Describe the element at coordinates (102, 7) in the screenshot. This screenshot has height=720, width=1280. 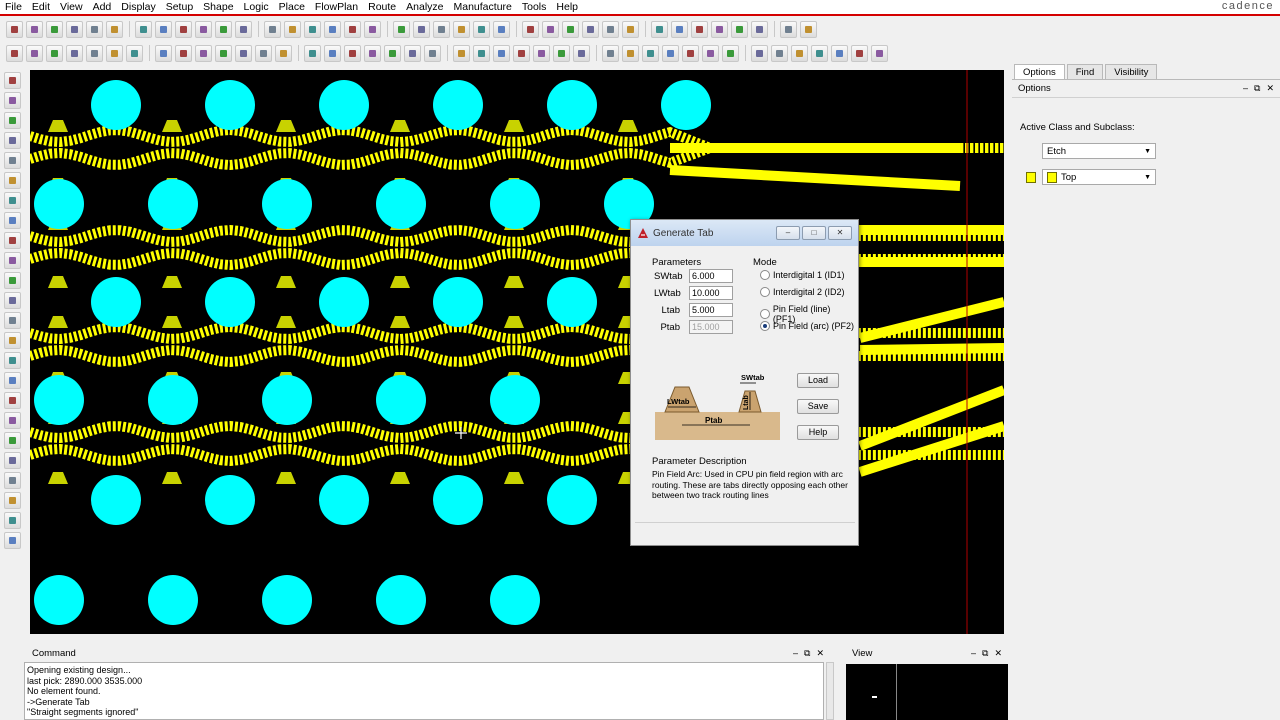
I see `menu-add: Add` at that location.